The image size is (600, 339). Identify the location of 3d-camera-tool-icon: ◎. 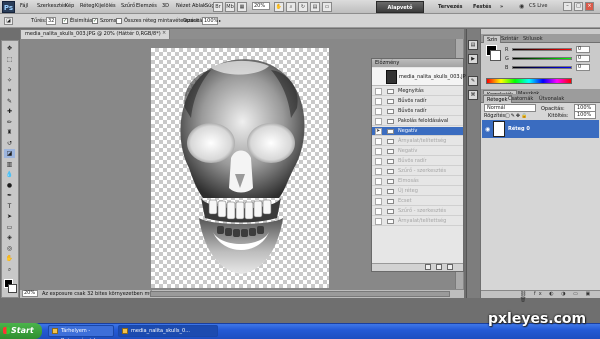
(9, 248).